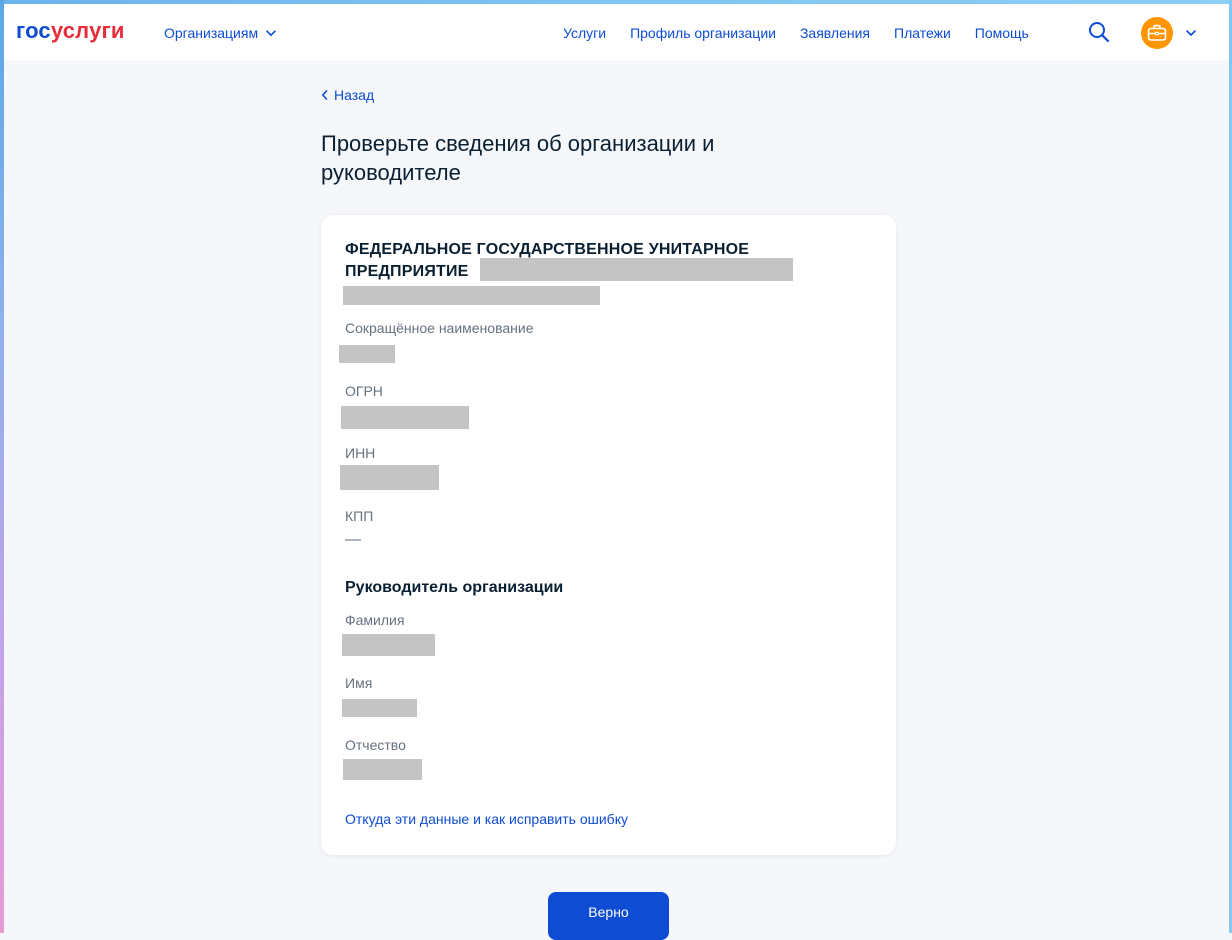 This screenshot has width=1232, height=940. What do you see at coordinates (1002, 33) in the screenshot?
I see `nav-item-help: Помощь` at bounding box center [1002, 33].